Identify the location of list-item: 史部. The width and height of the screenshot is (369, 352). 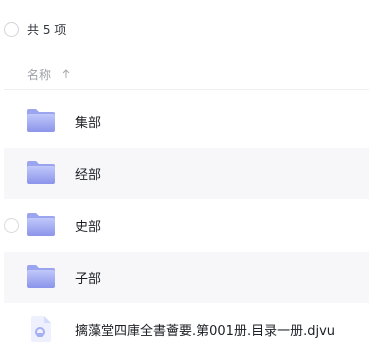
(186, 225).